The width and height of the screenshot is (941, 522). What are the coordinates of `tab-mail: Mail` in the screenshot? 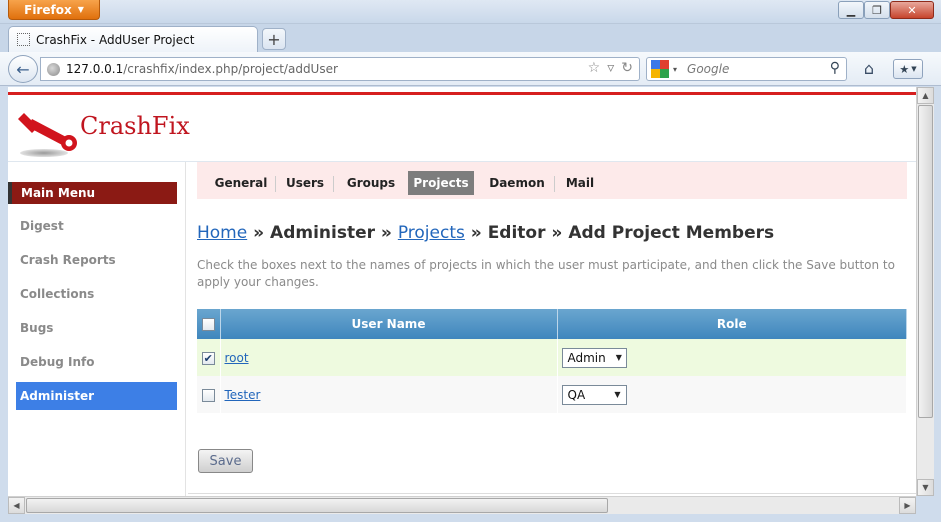 It's located at (580, 183).